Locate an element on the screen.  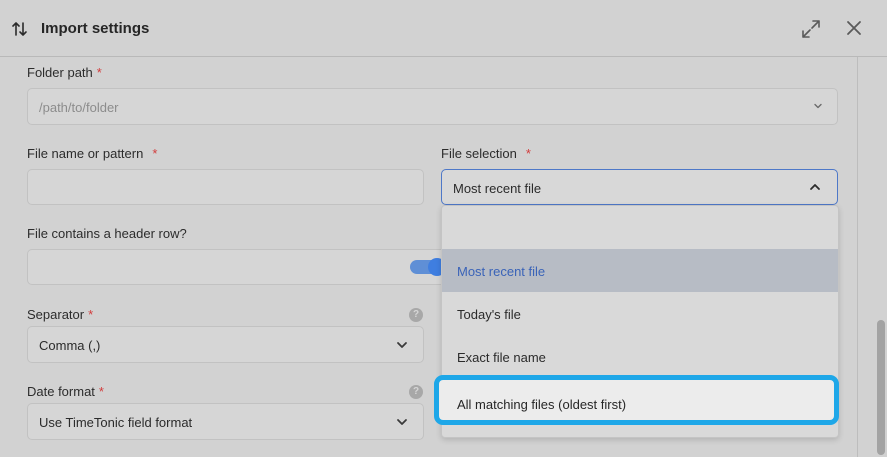
date-format-label: Date format * is located at coordinates (65, 391).